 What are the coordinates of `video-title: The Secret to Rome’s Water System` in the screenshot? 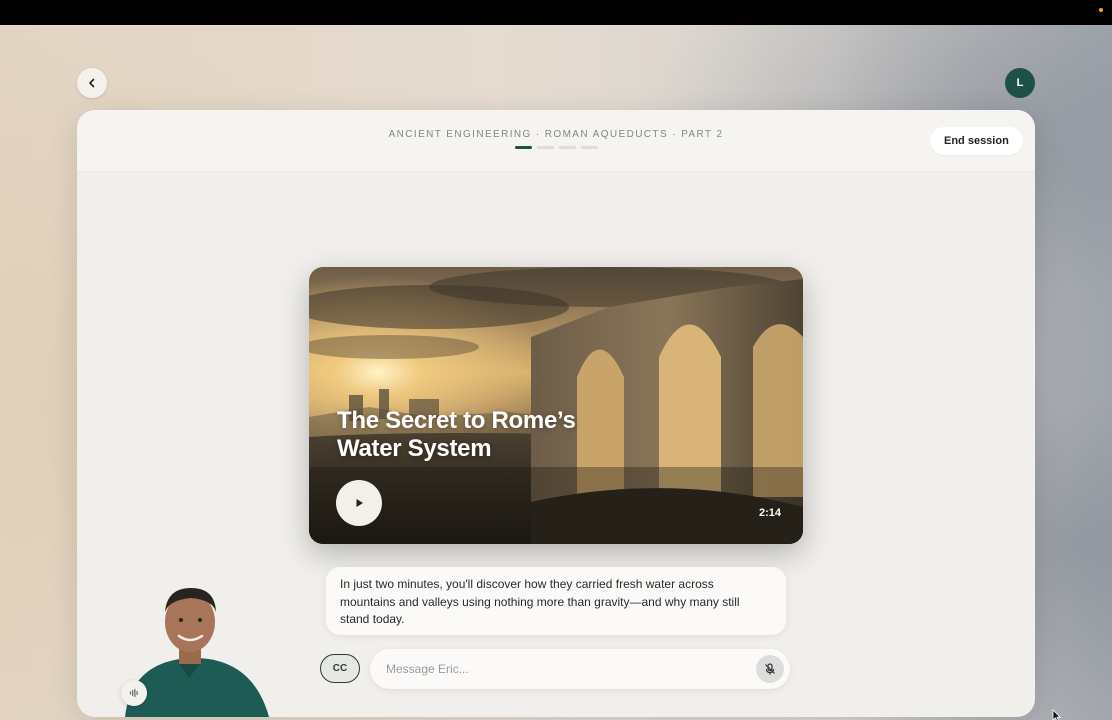 It's located at (487, 435).